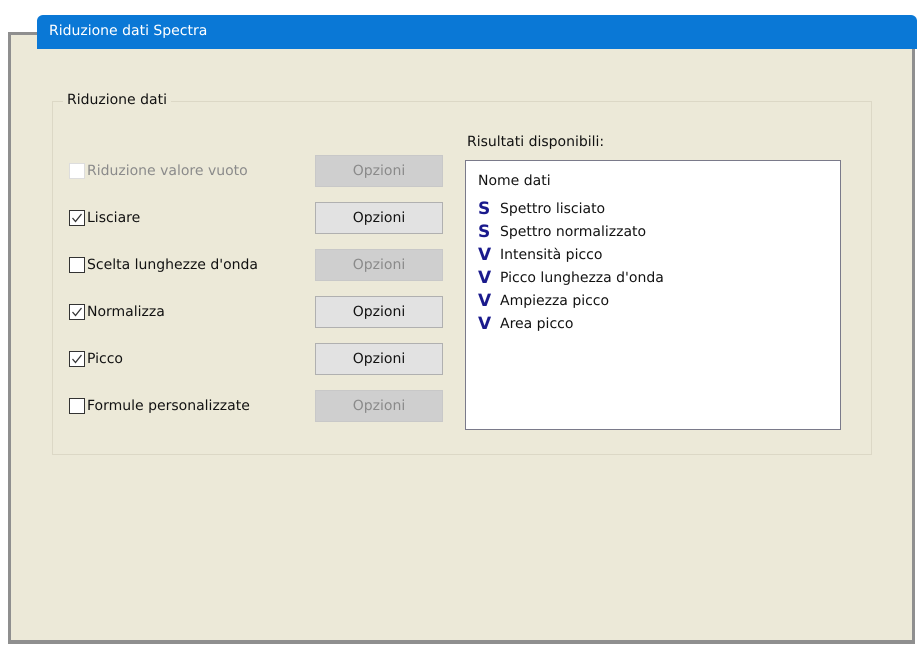 Image resolution: width=921 pixels, height=656 pixels. Describe the element at coordinates (105, 358) in the screenshot. I see `checkbox-label: Picco` at that location.